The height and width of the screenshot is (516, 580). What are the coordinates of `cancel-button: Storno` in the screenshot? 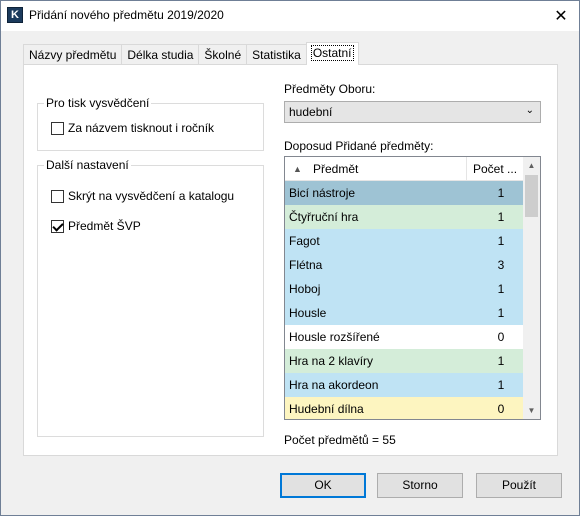 It's located at (420, 485).